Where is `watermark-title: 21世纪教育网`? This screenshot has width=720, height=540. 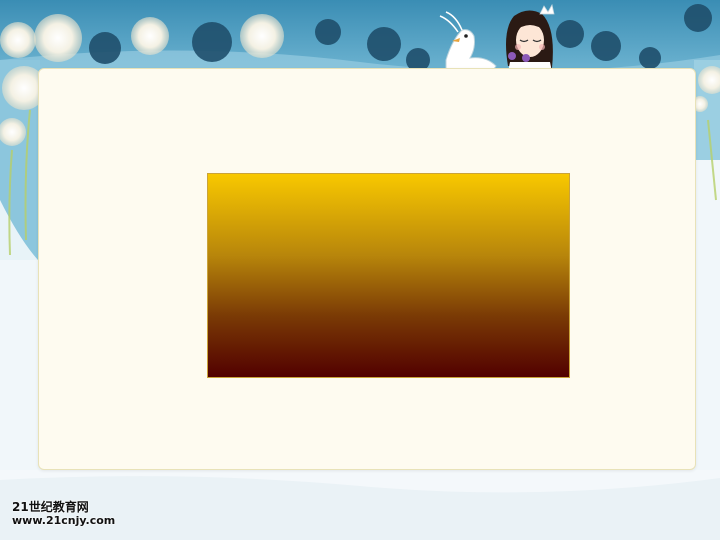
watermark-title: 21世纪教育网 is located at coordinates (50, 507).